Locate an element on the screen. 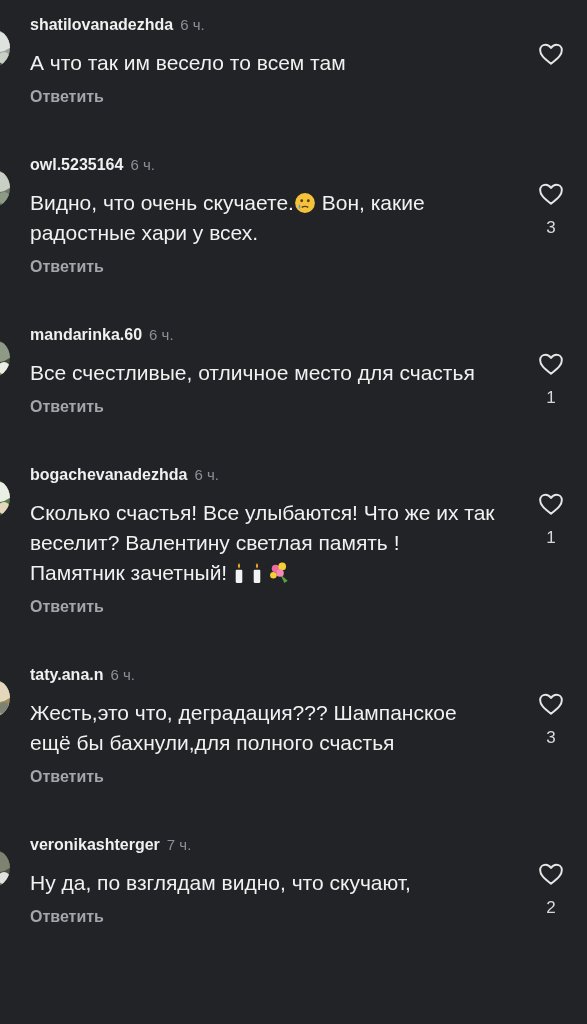 The image size is (587, 1024). comment-time: 7 ч. is located at coordinates (179, 845).